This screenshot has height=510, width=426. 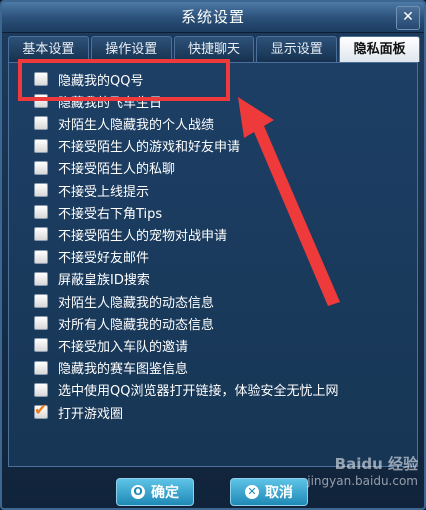 I want to click on cancel-button-label: 取消, so click(x=279, y=493).